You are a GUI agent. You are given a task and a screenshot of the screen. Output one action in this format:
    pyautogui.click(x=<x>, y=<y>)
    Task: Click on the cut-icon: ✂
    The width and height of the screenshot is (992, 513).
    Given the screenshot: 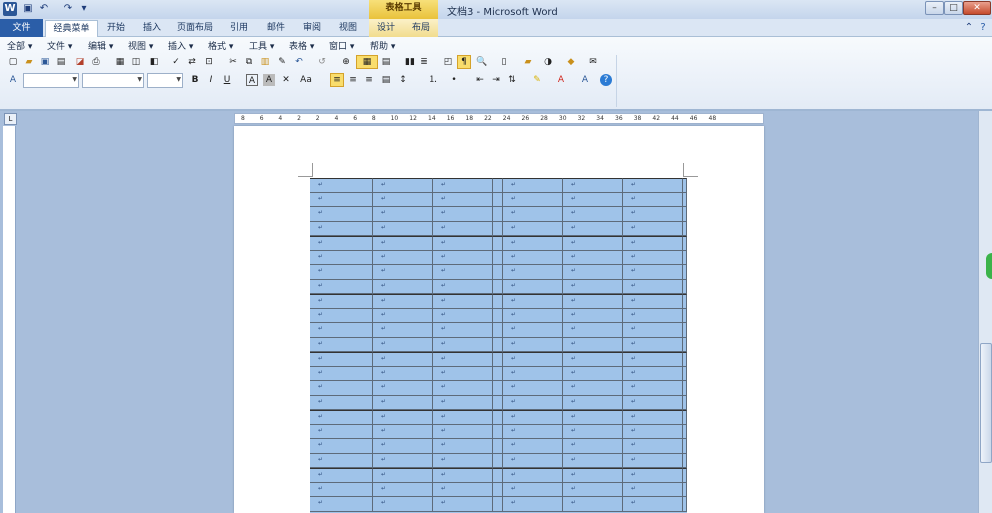 What is the action you would take?
    pyautogui.click(x=233, y=62)
    